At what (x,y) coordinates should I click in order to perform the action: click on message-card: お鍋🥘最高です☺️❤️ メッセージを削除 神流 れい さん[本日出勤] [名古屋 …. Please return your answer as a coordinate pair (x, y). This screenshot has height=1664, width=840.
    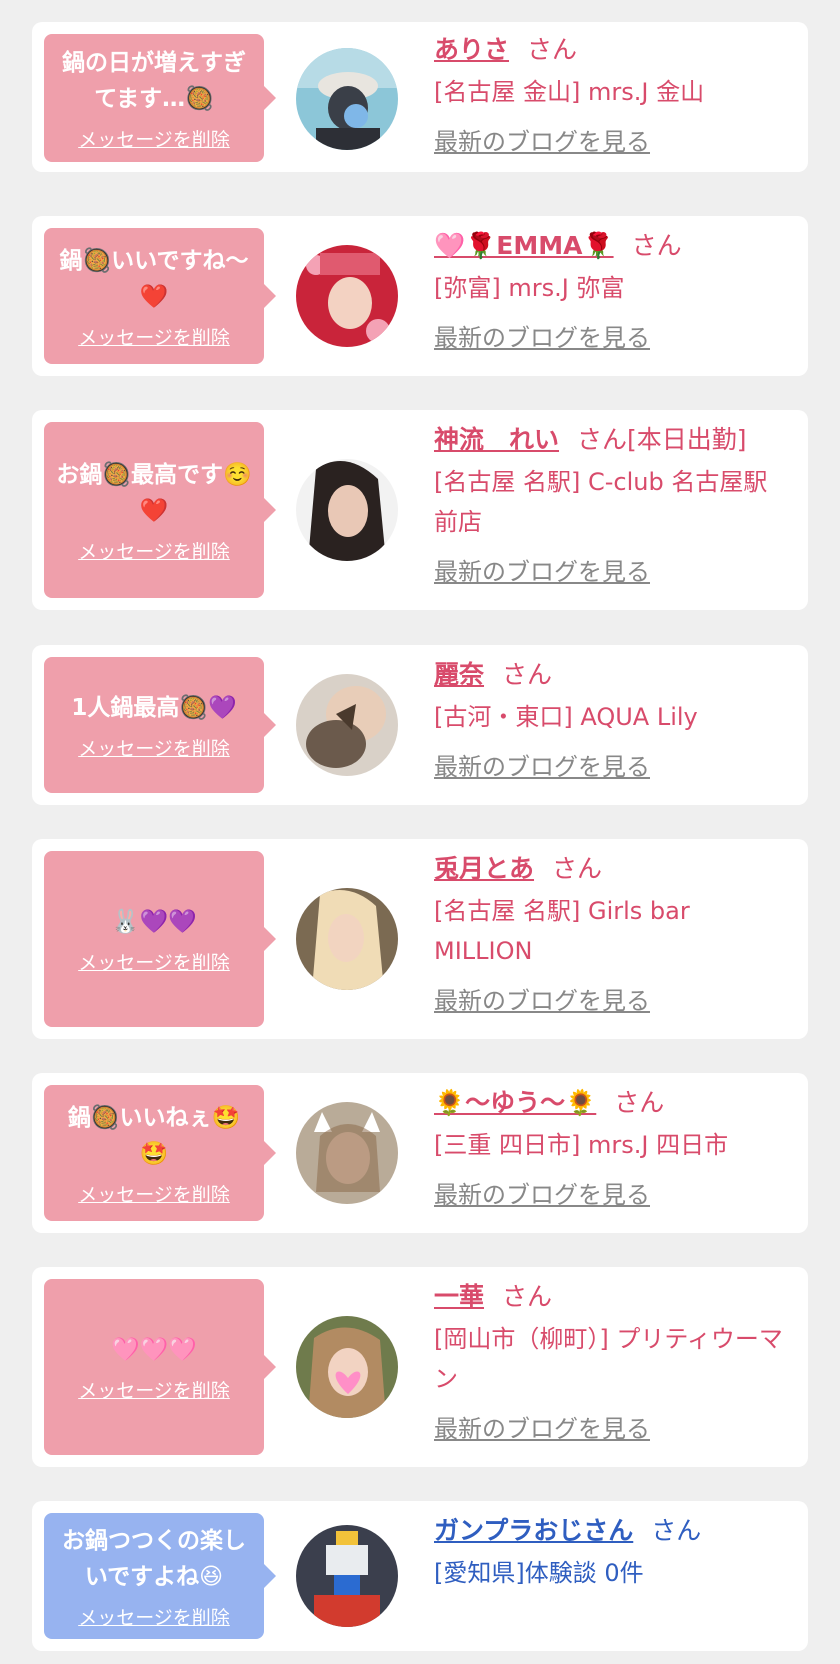
    Looking at the image, I should click on (420, 510).